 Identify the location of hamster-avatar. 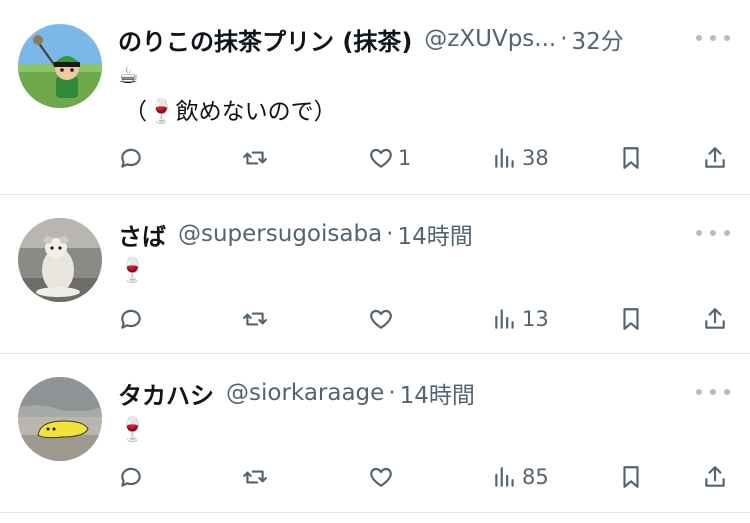
(60, 260).